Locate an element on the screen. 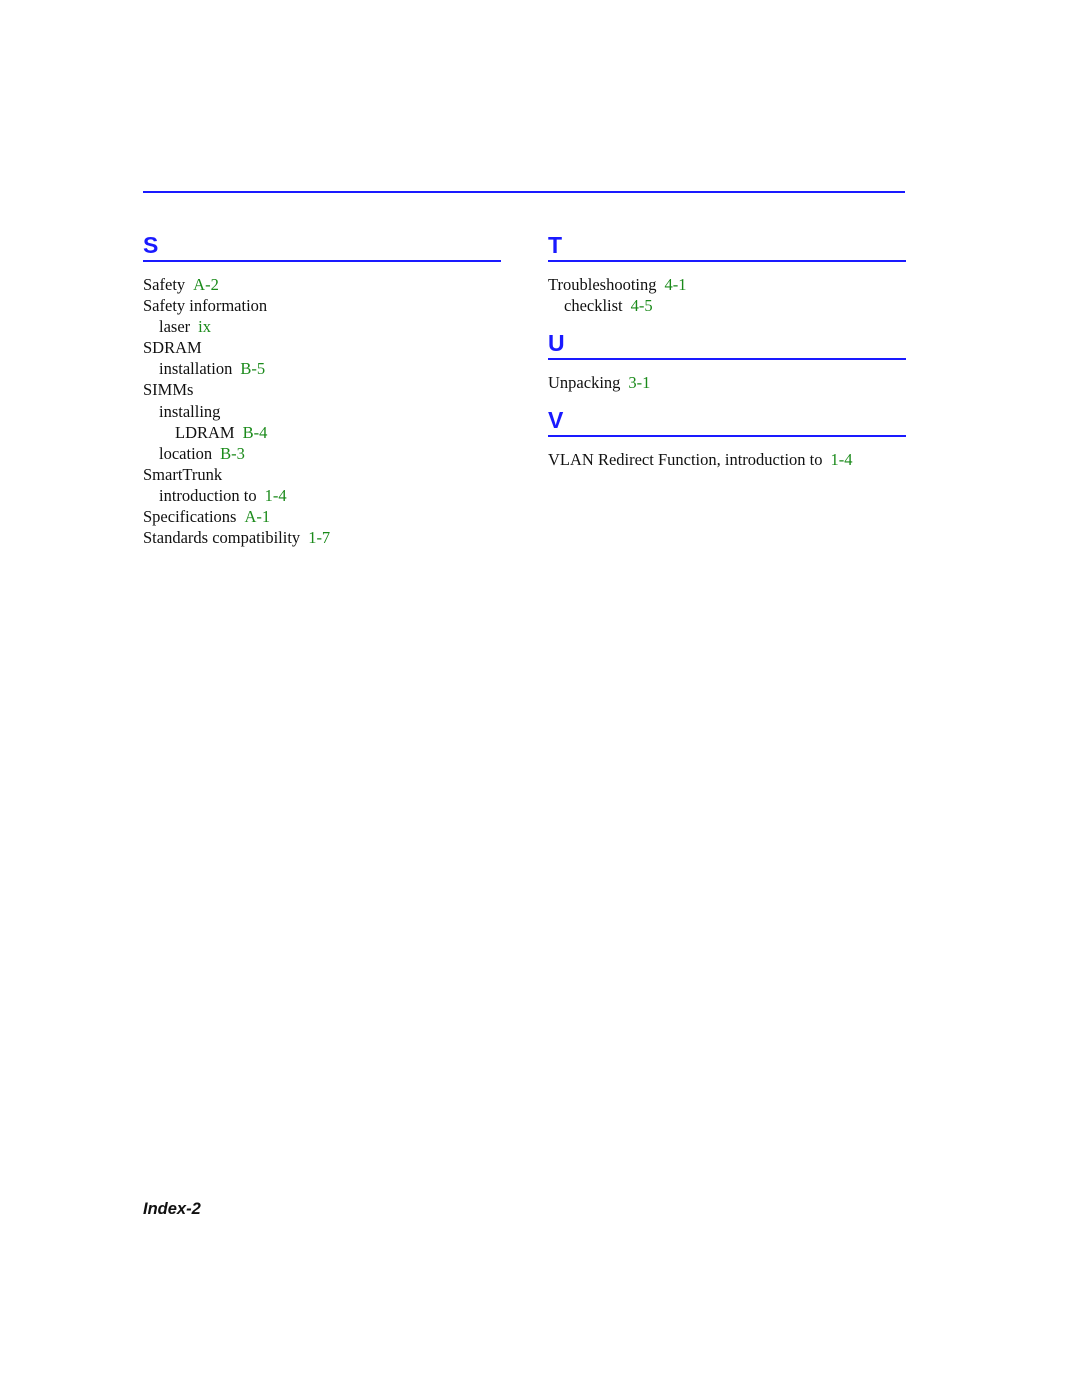 The image size is (1080, 1397). entry-term: Specifications is located at coordinates (190, 517).